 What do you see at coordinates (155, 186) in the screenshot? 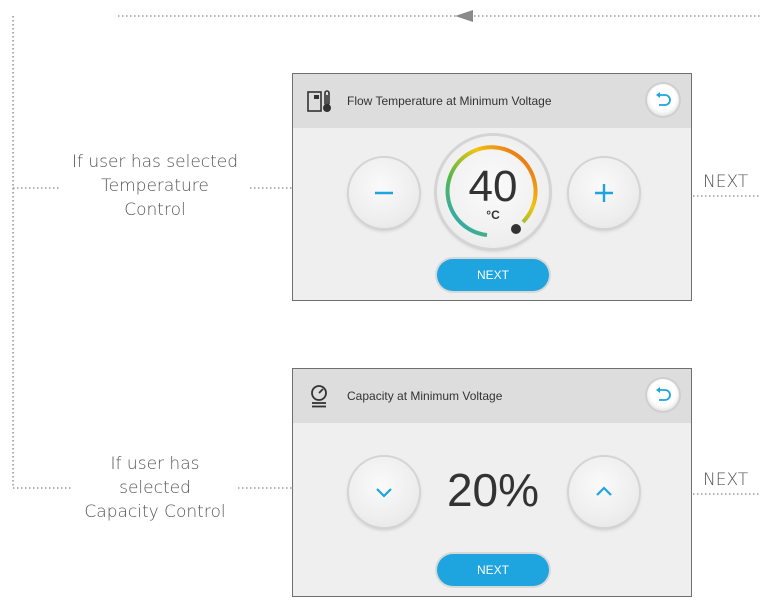
I see `temperature-condition-label: If user has selected Temperature Control` at bounding box center [155, 186].